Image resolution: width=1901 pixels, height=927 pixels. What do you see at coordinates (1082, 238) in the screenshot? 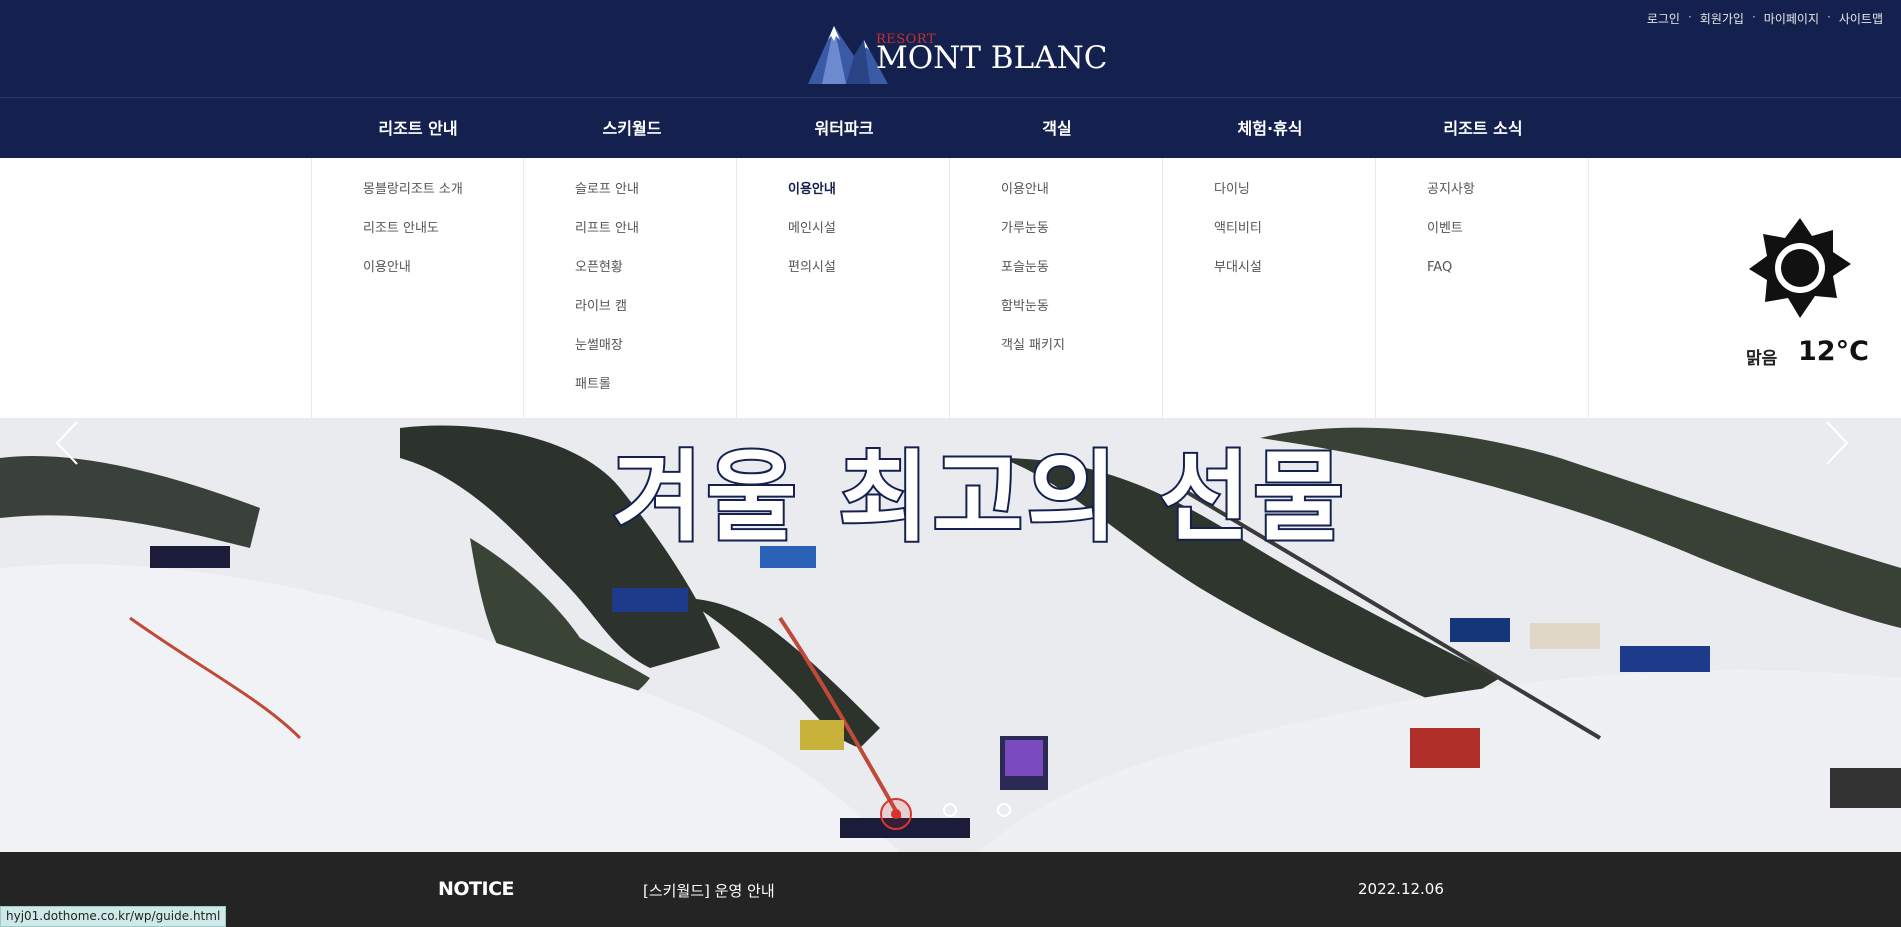
I see `submenu-item: 가루눈동` at bounding box center [1082, 238].